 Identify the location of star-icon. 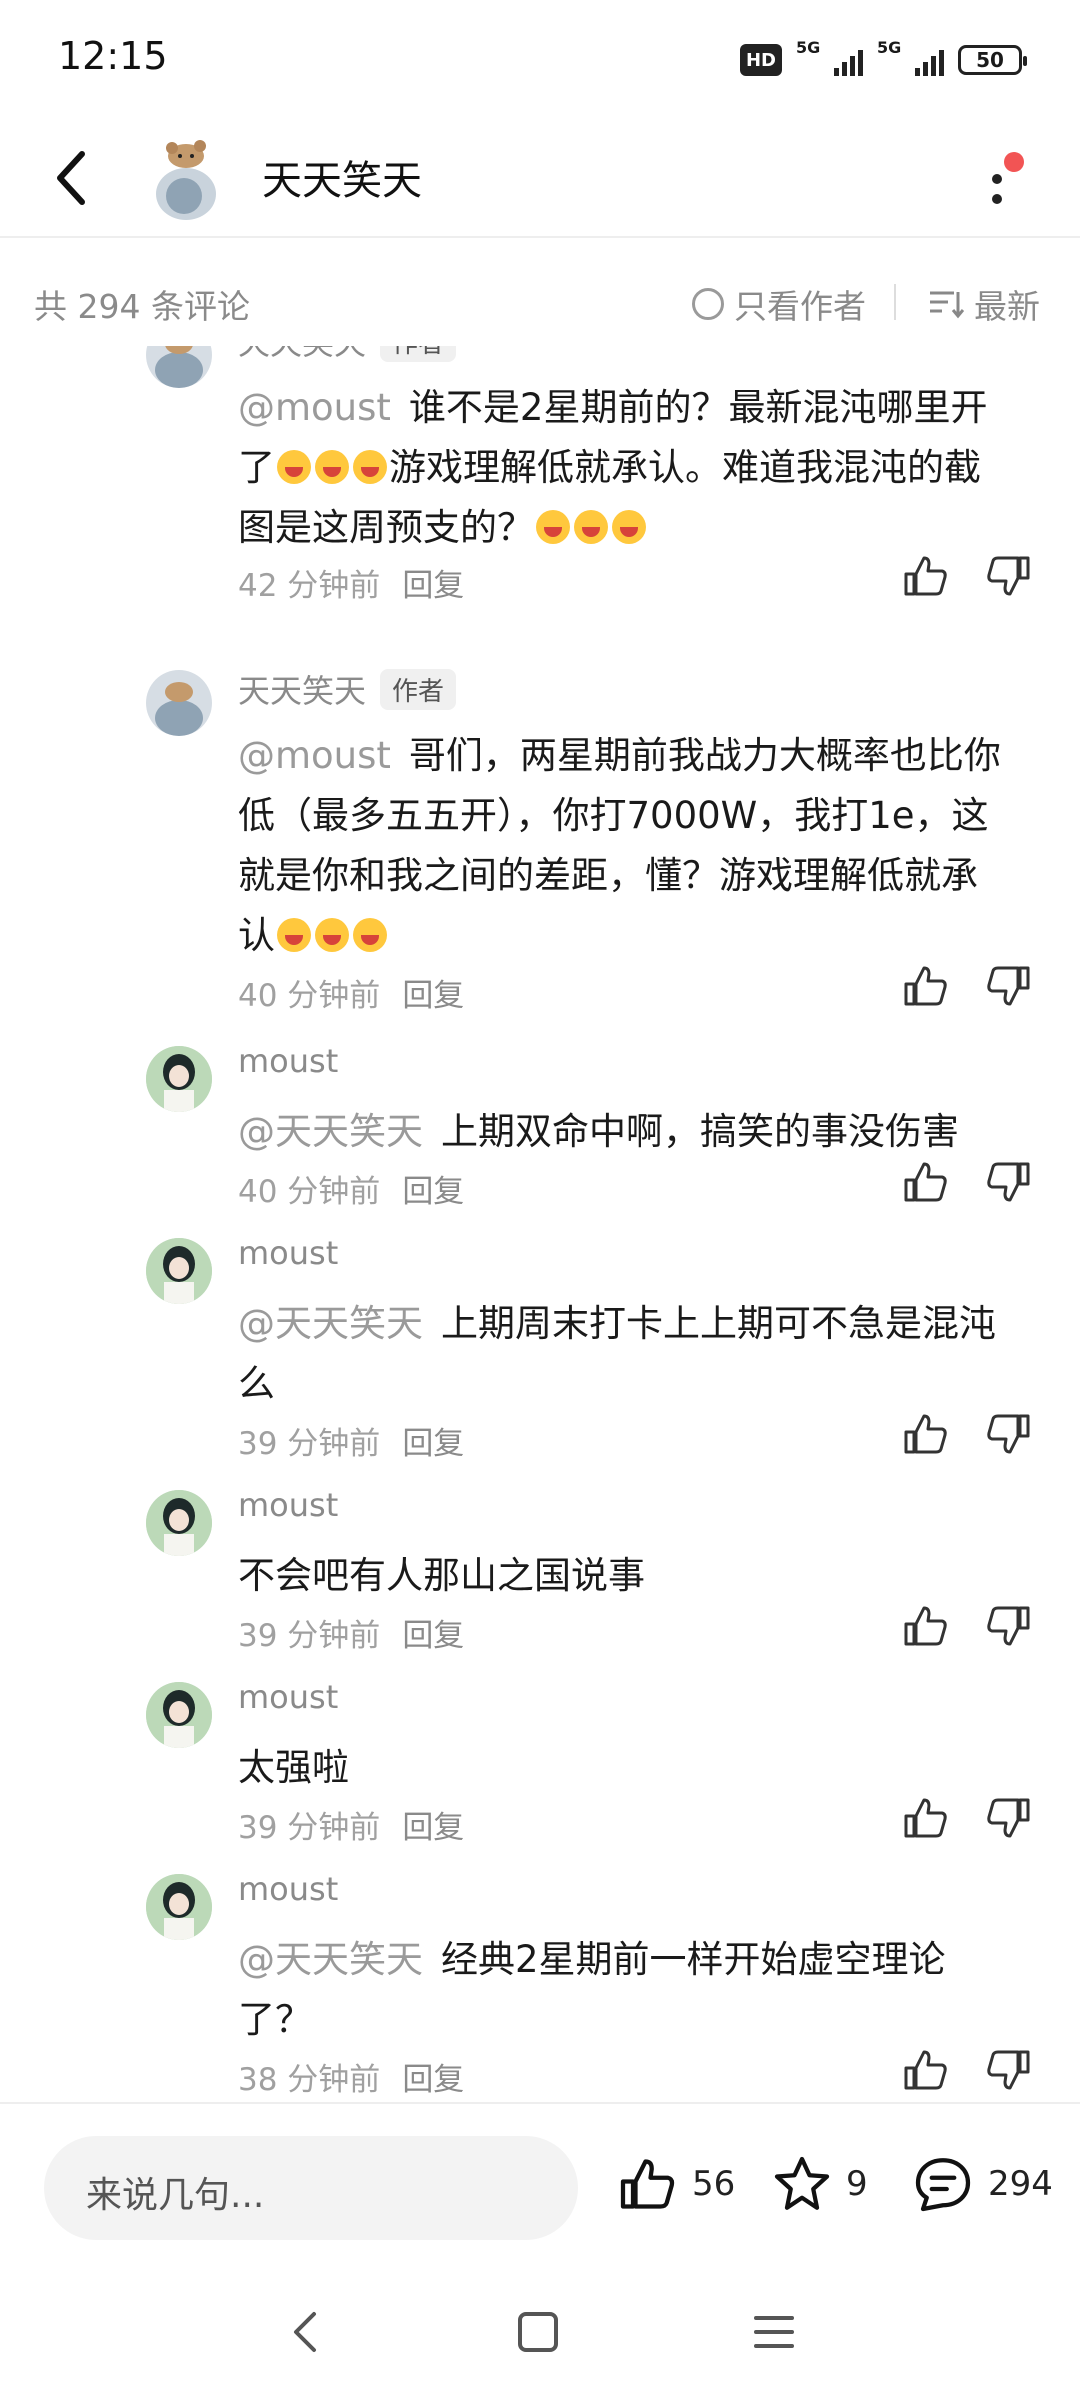
(802, 2183).